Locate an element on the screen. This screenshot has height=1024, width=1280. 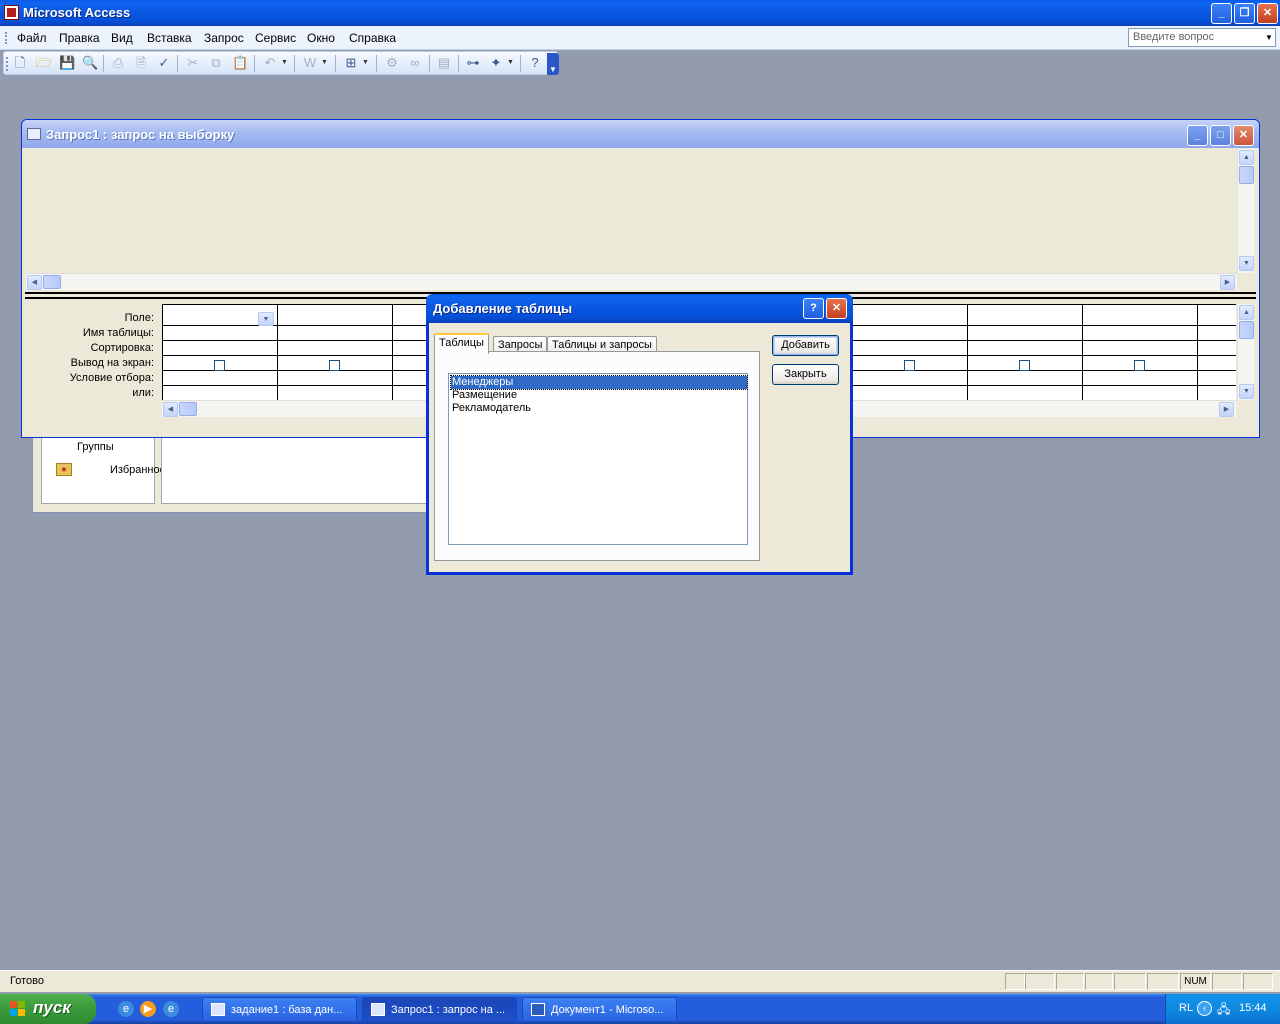
properties-icon: ▤ is located at coordinates (444, 63).